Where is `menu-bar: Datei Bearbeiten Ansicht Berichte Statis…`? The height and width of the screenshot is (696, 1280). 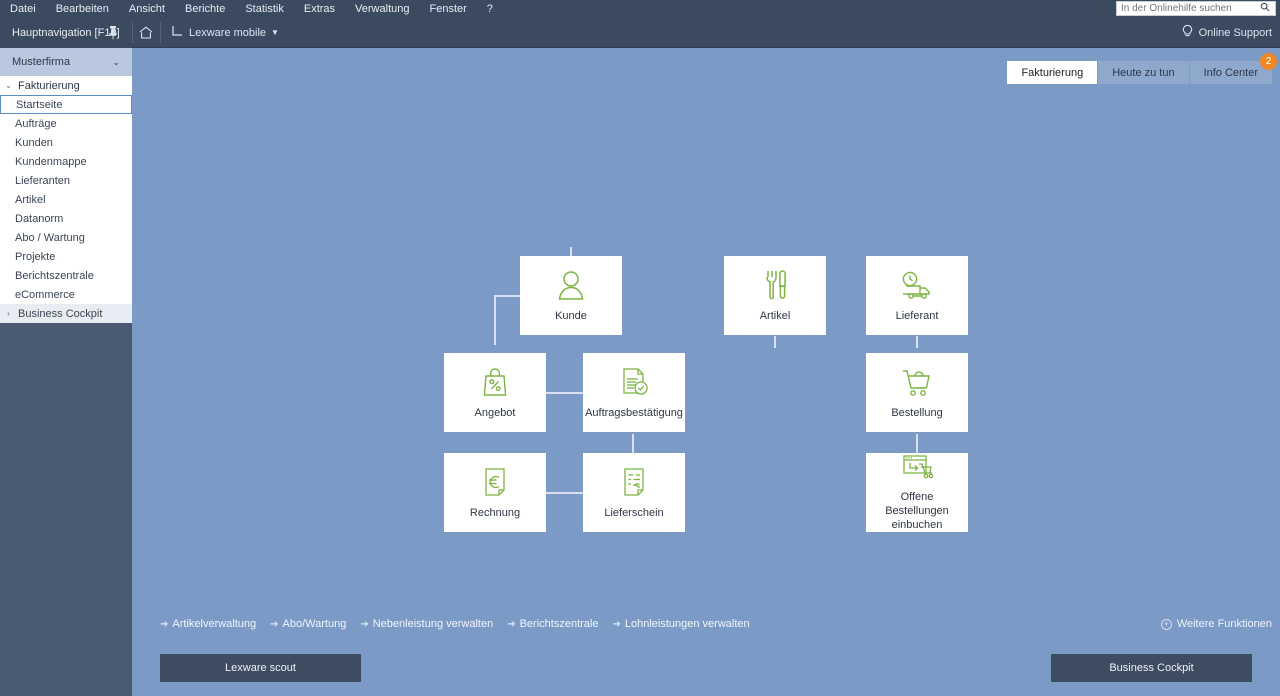 menu-bar: Datei Bearbeiten Ansicht Berichte Statis… is located at coordinates (640, 8).